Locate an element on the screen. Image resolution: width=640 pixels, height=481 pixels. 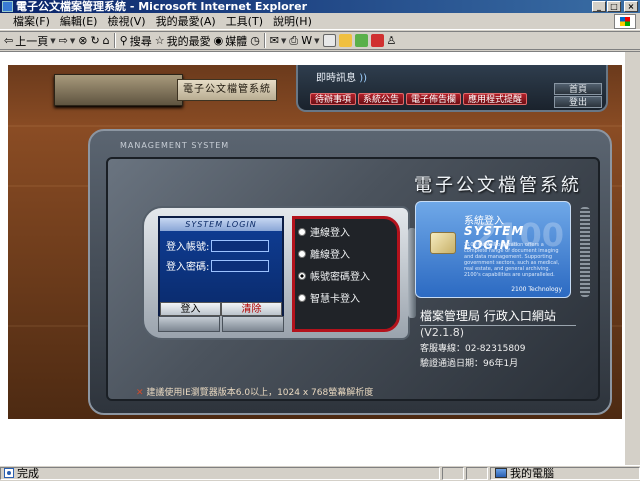
user-button: ♙ is located at coordinates (392, 40).